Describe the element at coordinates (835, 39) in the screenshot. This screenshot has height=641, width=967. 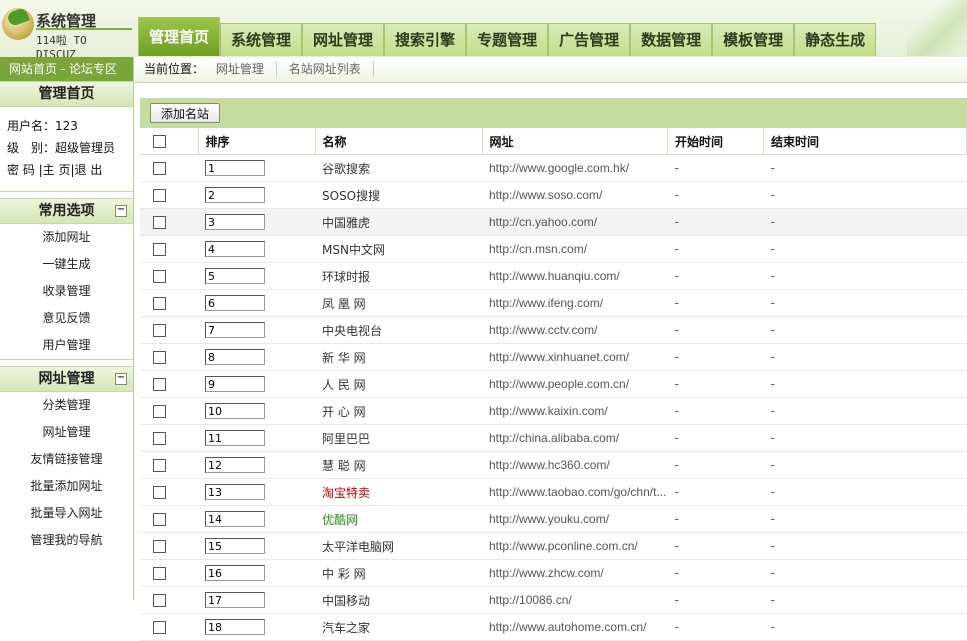
I see `tab-8: 静态生成` at that location.